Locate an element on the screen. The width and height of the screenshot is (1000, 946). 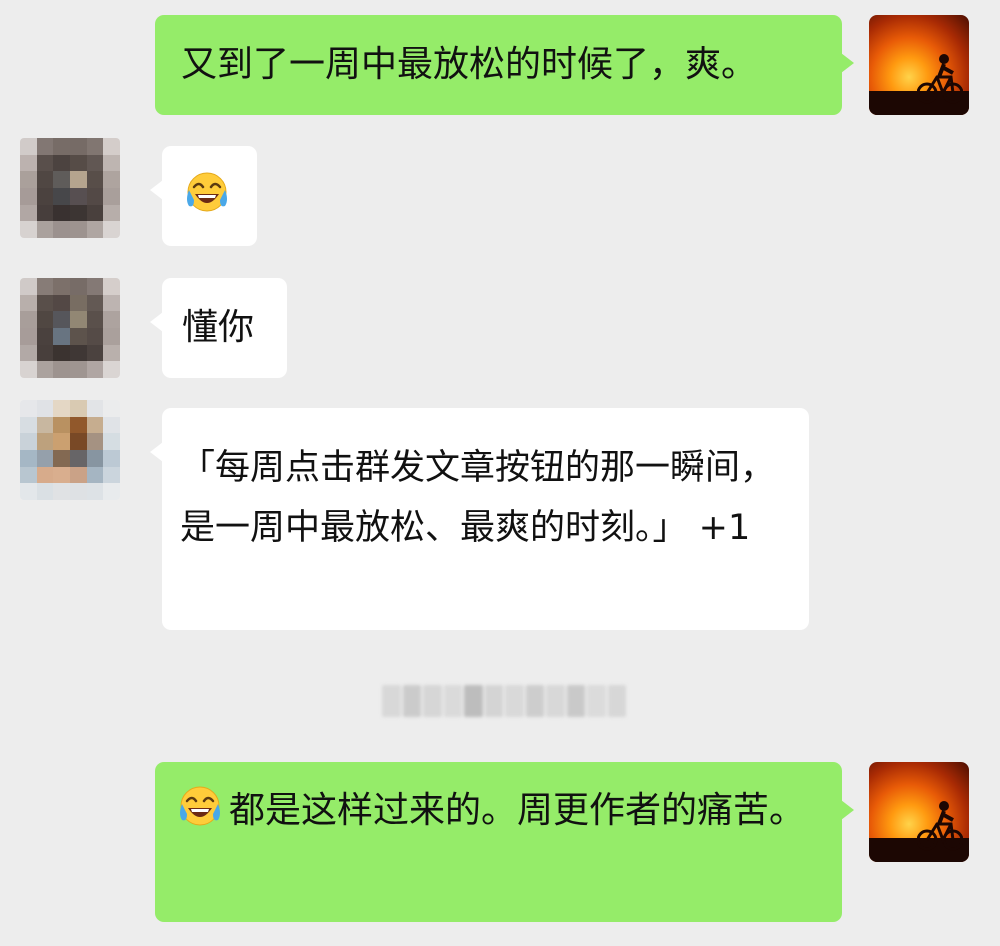
message-text: 懂你 is located at coordinates (218, 327).